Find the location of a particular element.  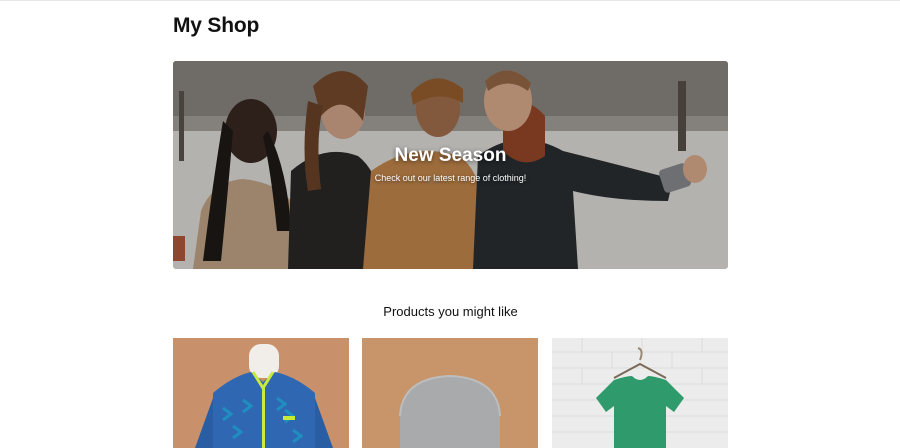

green-tshirt-image is located at coordinates (640, 393).